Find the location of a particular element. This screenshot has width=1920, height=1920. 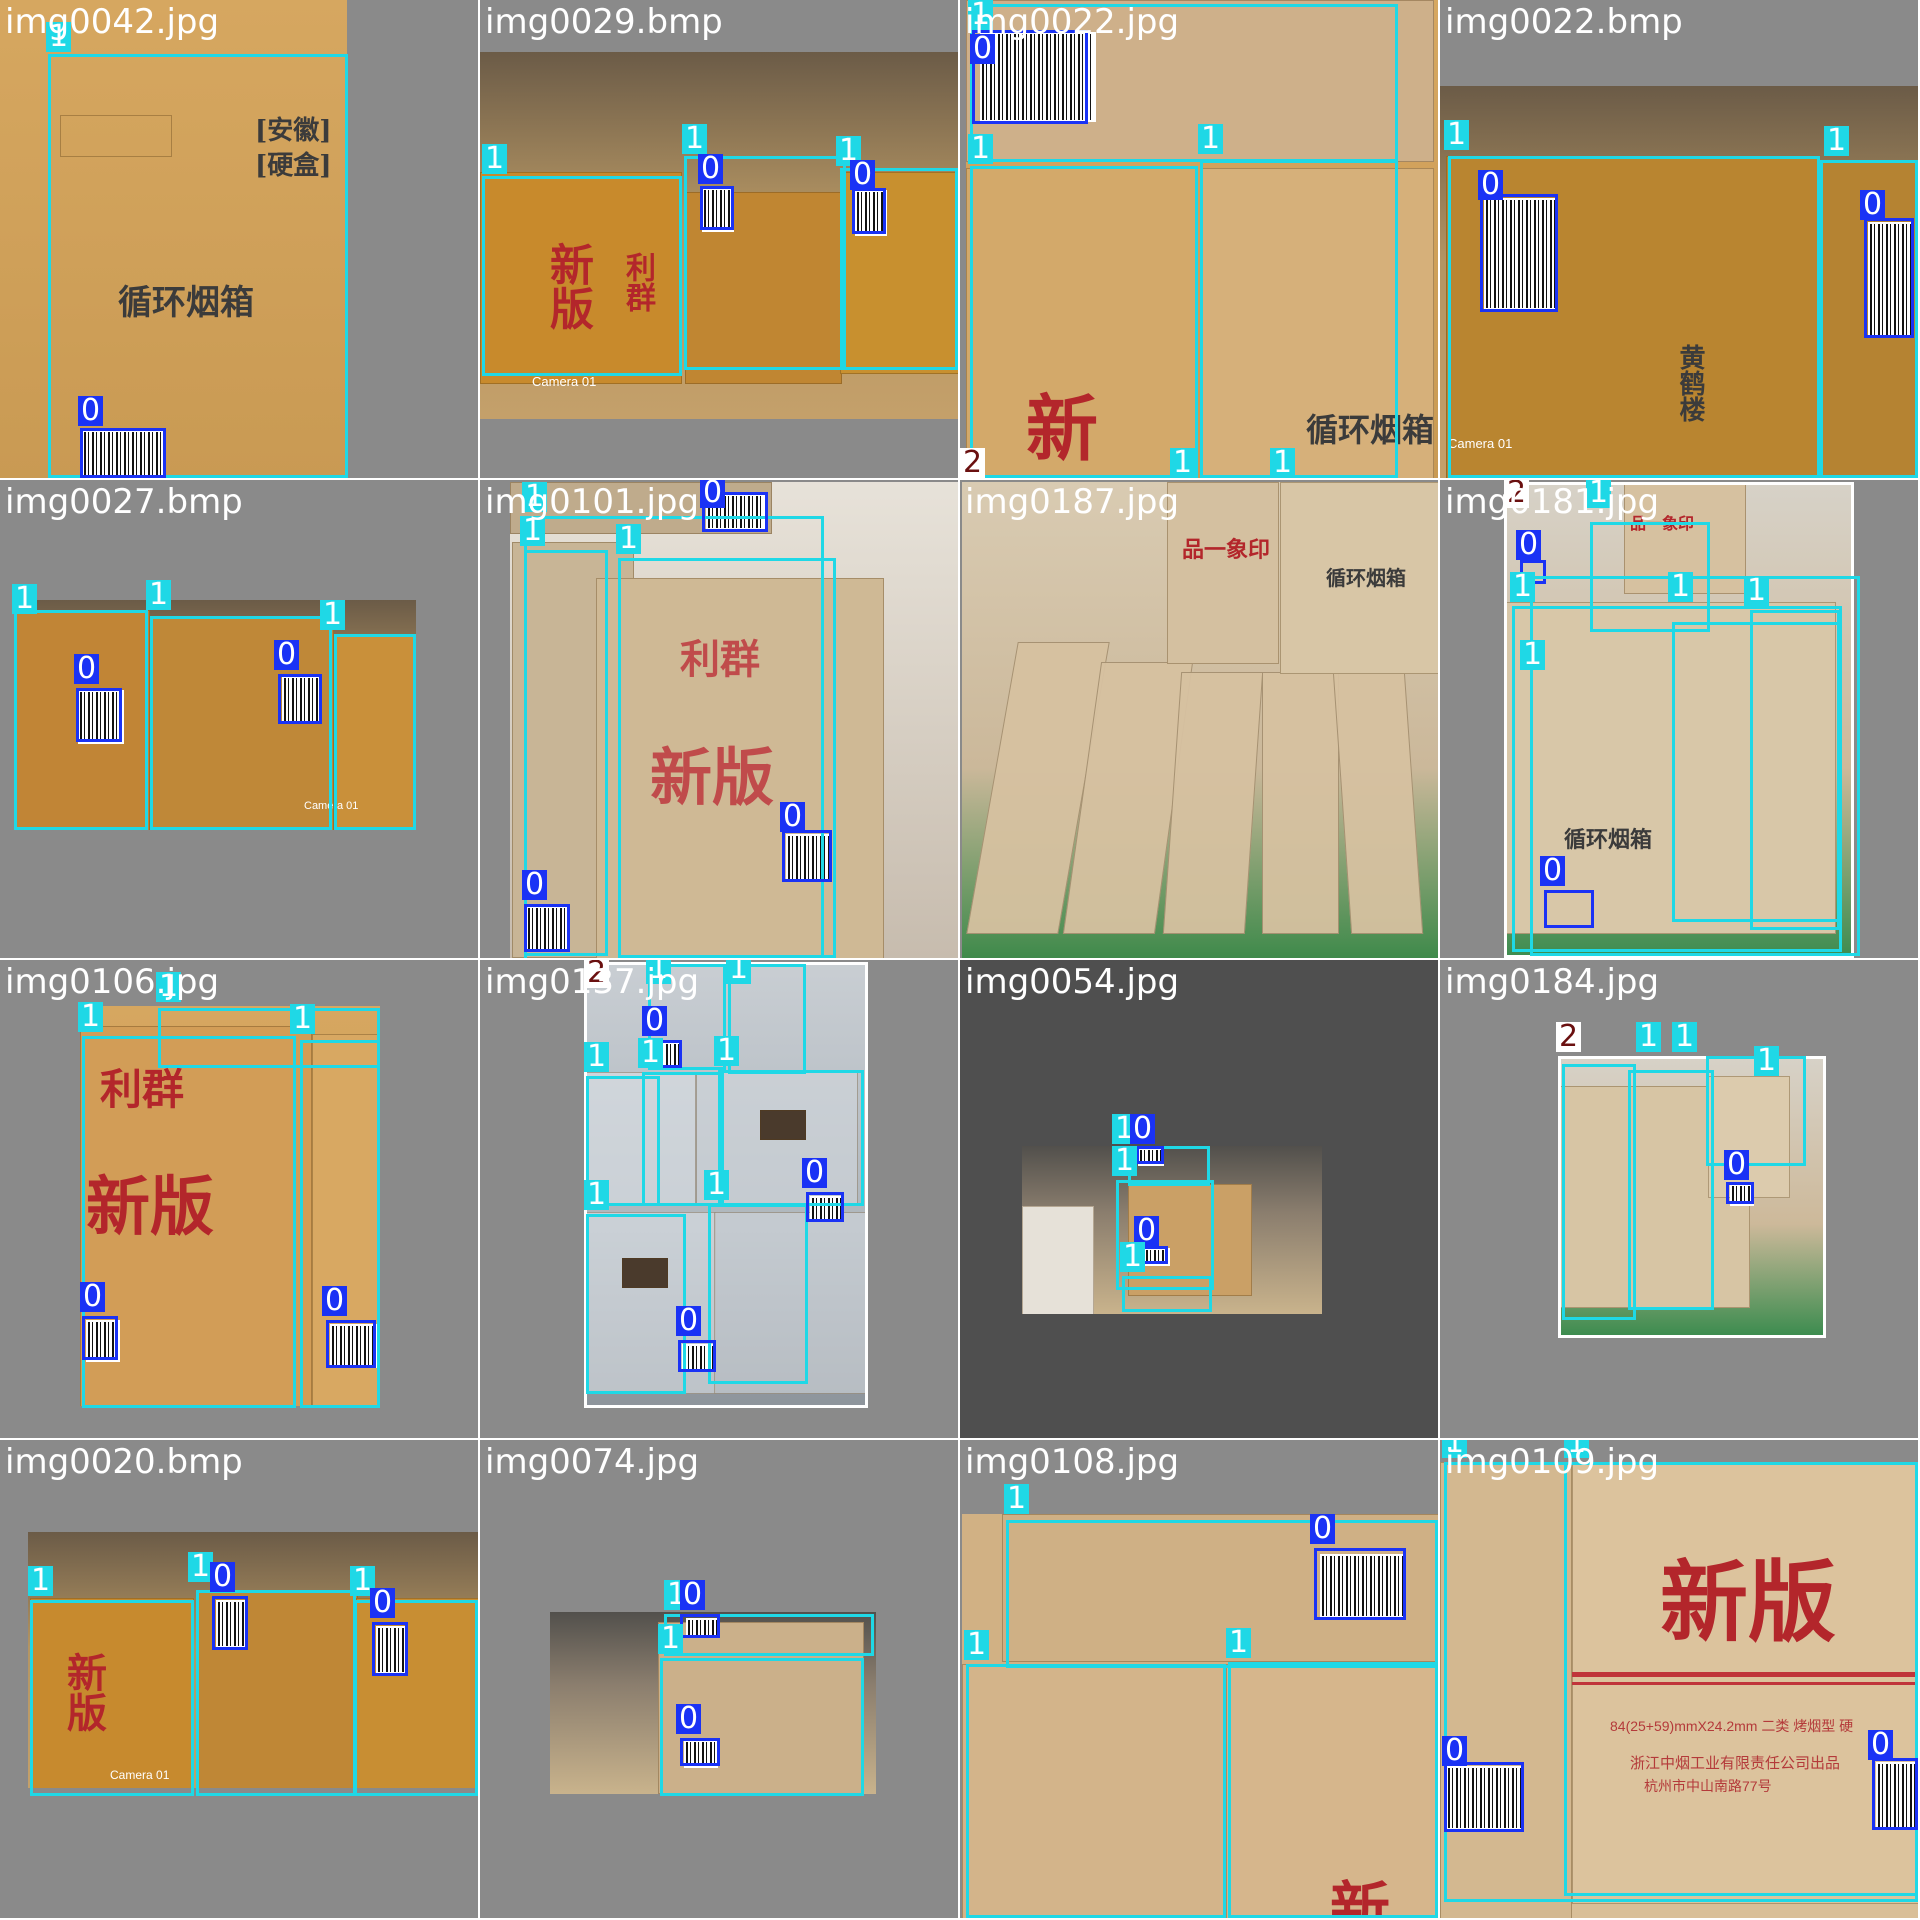

tile-img0137: 2 1 1 0 1 1 1 1 1 0 0 img0137.jpg is located at coordinates (719, 1199).